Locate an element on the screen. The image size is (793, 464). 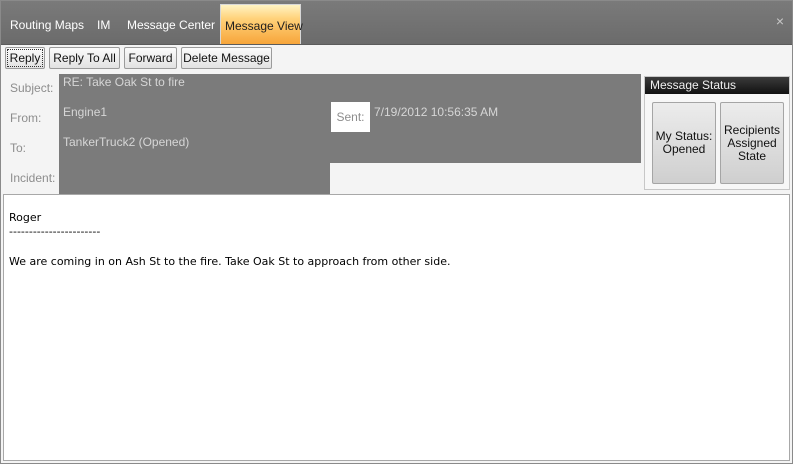
message-status-title: Message Status is located at coordinates (717, 85).